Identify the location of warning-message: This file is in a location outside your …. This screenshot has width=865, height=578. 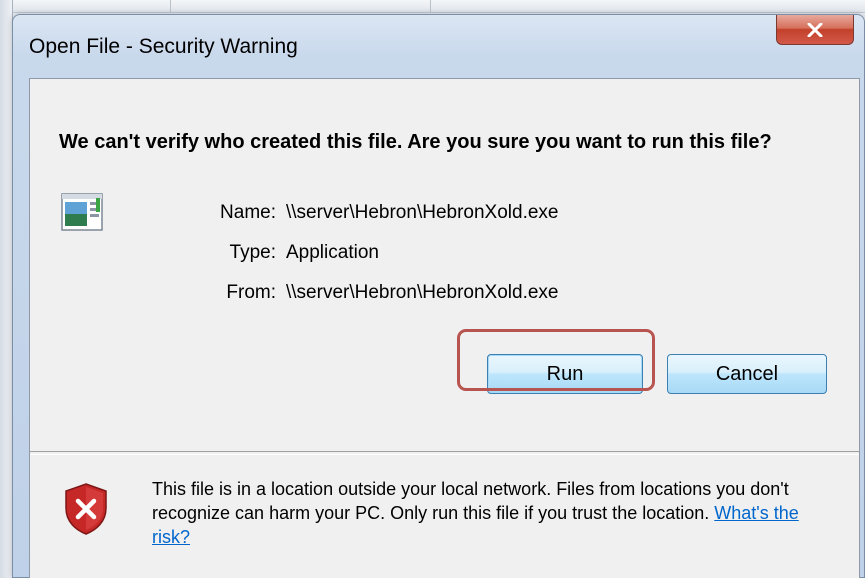
(492, 513).